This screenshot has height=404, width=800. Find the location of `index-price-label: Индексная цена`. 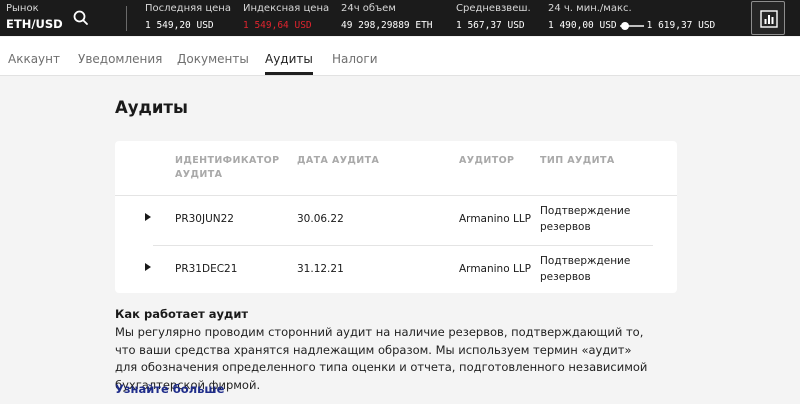

index-price-label: Индексная цена is located at coordinates (286, 8).